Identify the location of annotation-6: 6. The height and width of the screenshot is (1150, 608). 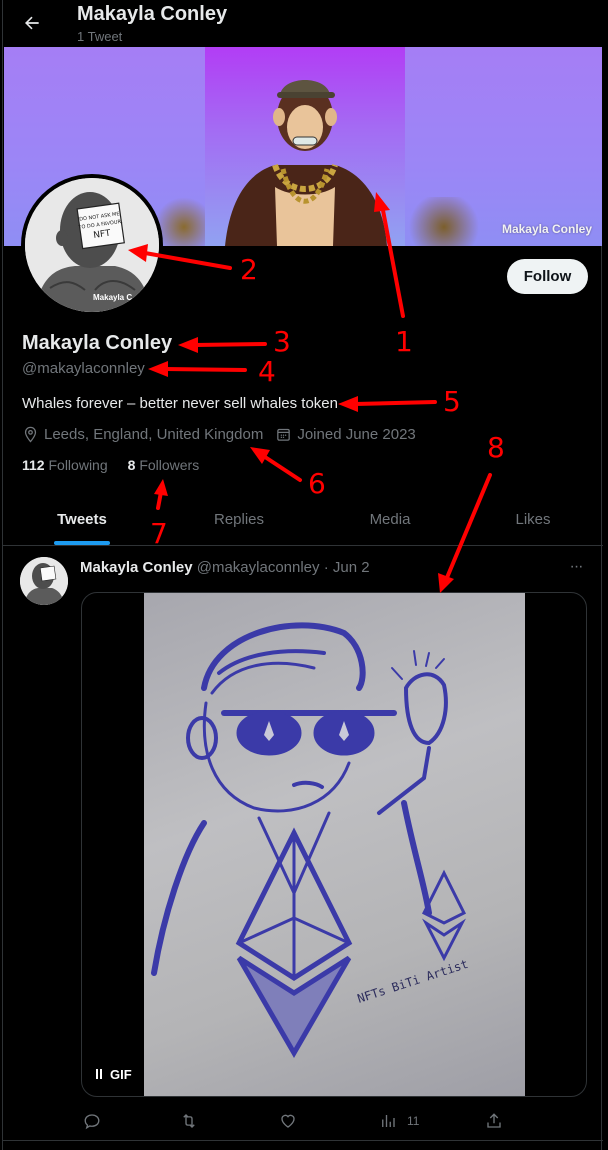
(317, 483).